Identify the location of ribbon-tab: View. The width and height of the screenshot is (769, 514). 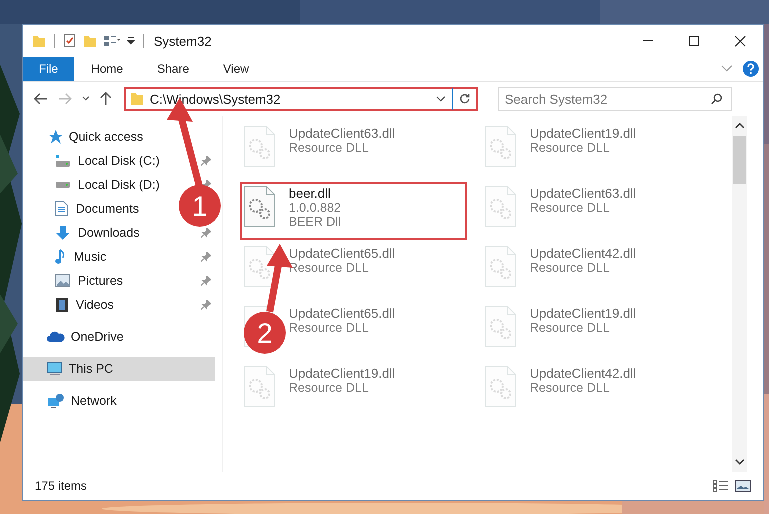
(236, 69).